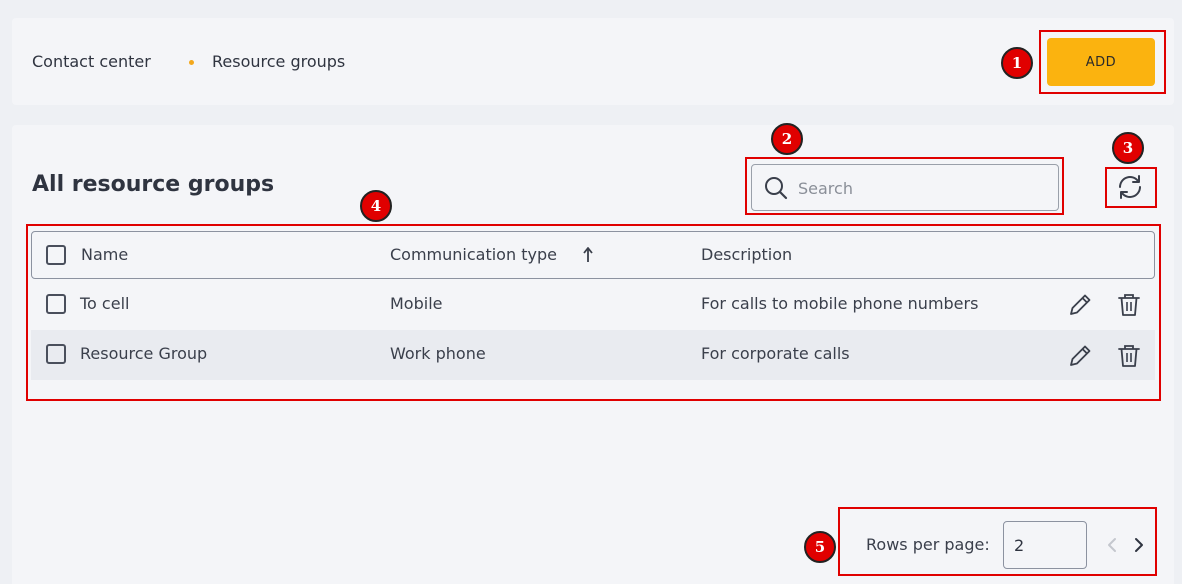 The height and width of the screenshot is (584, 1182). What do you see at coordinates (153, 184) in the screenshot?
I see `page-title: All resource groups` at bounding box center [153, 184].